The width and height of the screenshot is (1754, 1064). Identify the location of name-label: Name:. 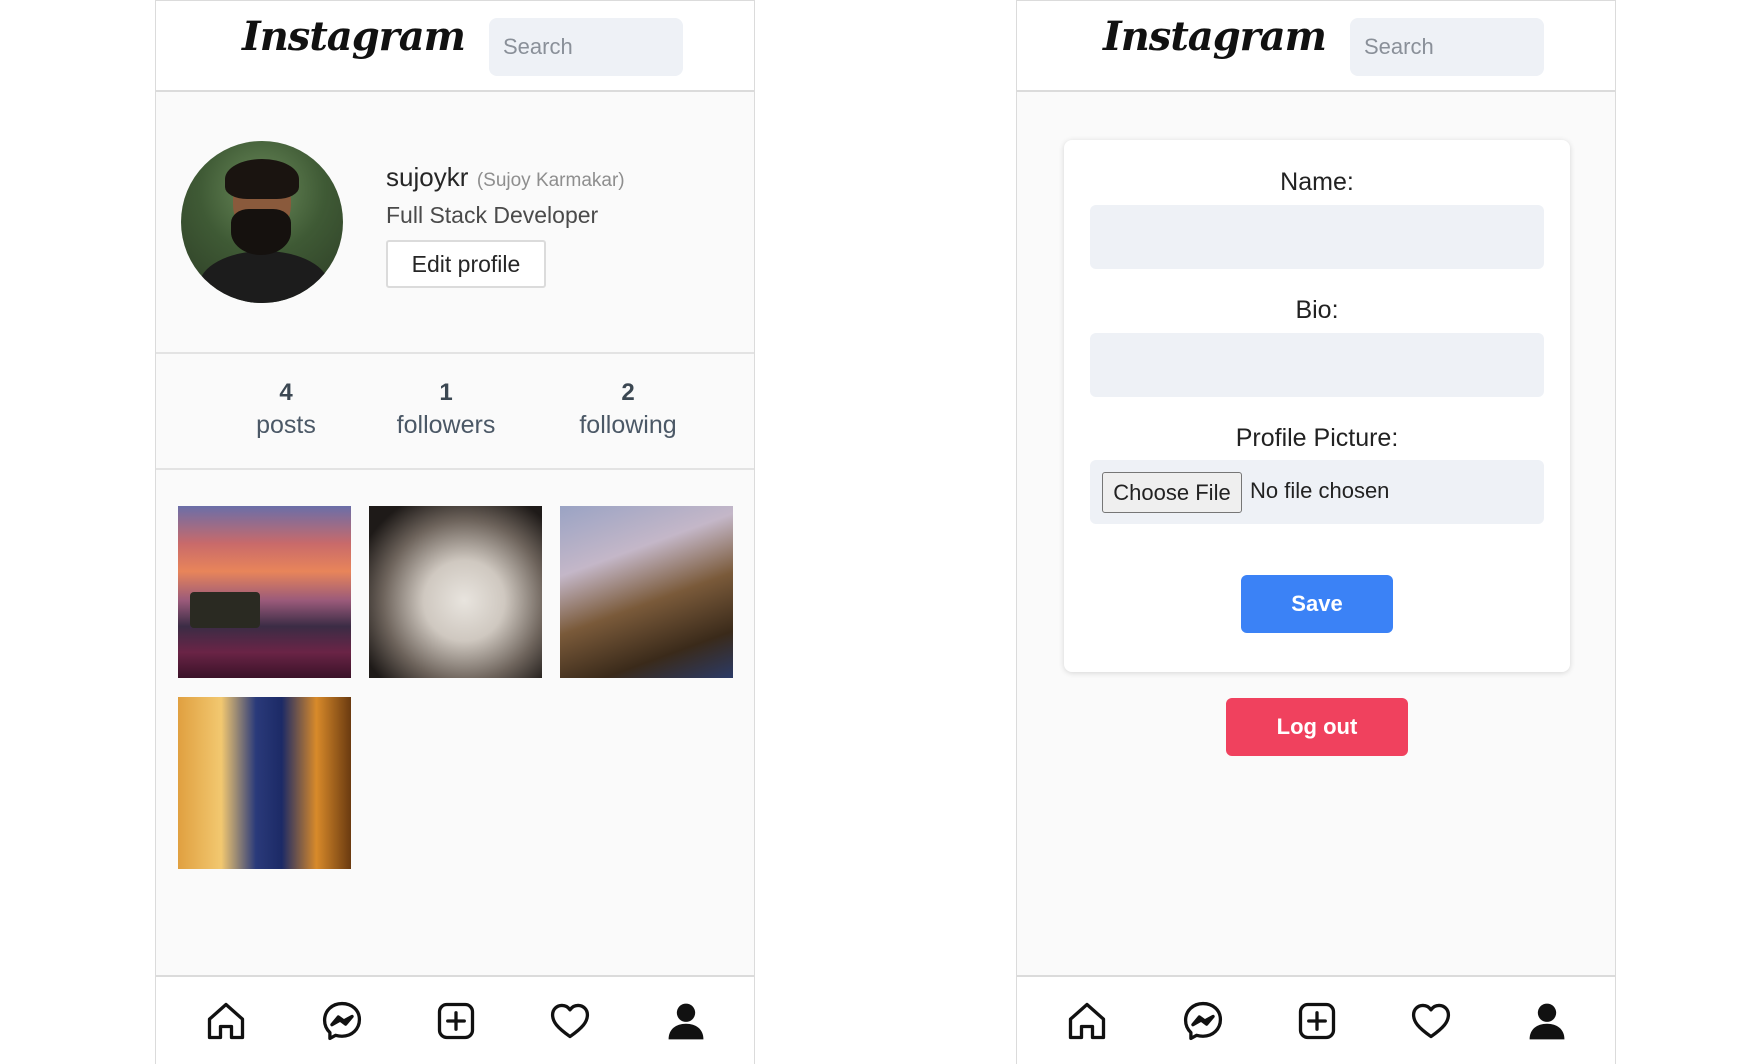
(1317, 182).